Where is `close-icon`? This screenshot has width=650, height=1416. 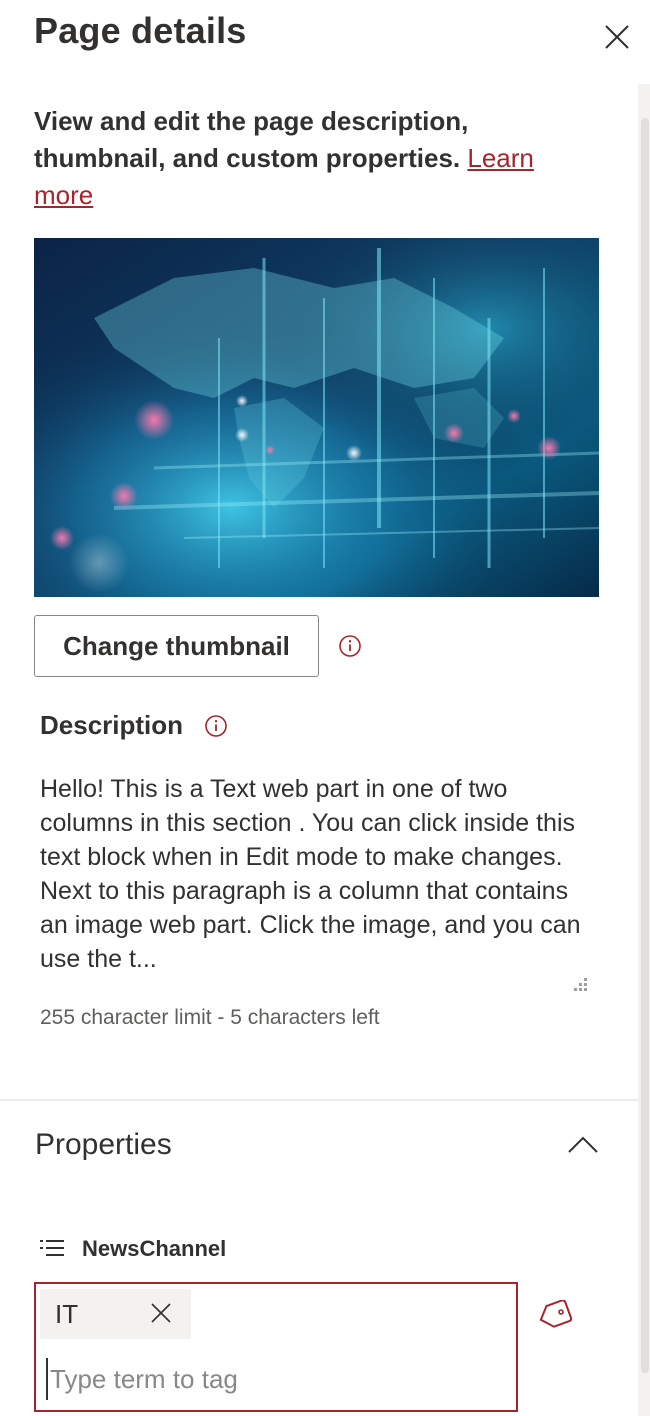 close-icon is located at coordinates (617, 37).